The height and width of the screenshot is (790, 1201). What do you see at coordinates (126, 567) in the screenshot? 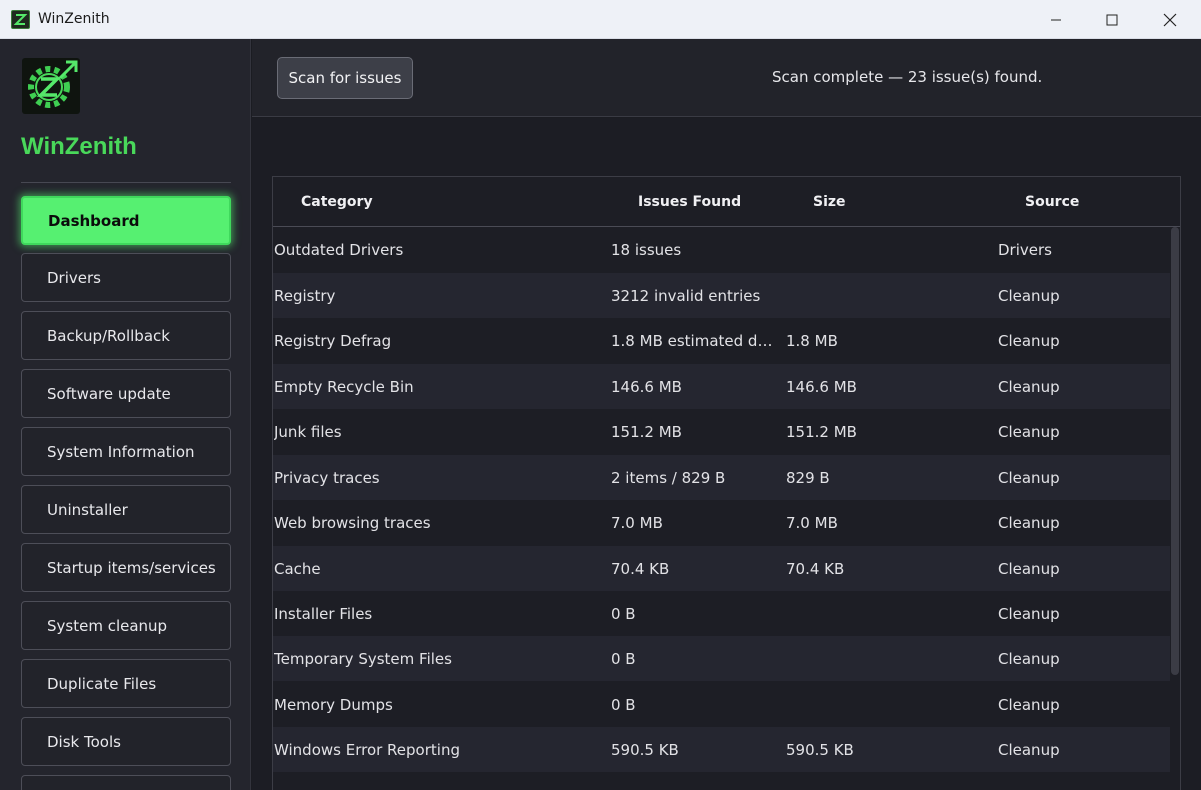
I see `sidebar-item-startup-items: Startup items/services` at bounding box center [126, 567].